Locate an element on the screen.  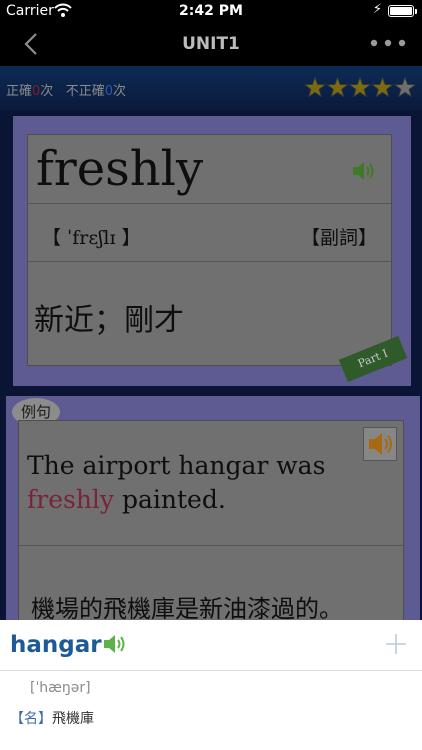
part-of-speech: 【副詞】 is located at coordinates (338, 238).